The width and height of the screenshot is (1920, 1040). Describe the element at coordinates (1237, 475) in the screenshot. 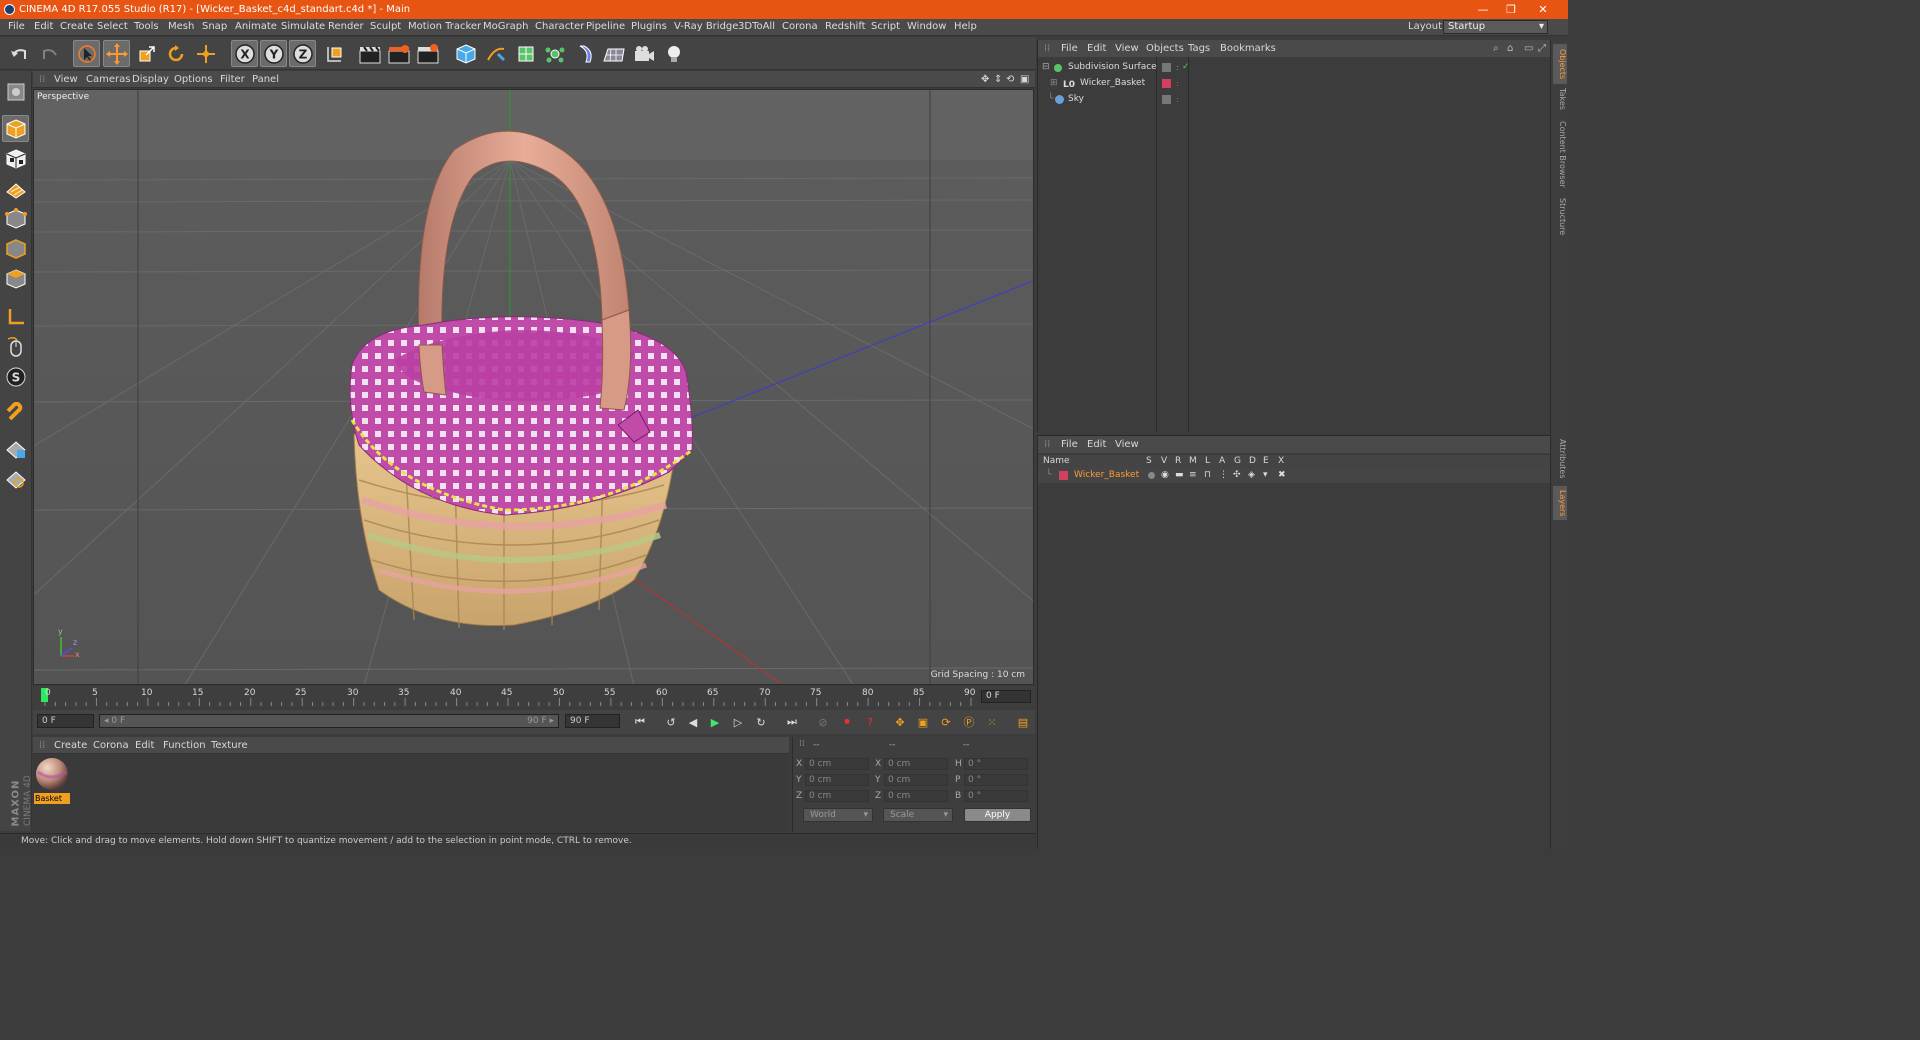

I see `generator-icon: ✣` at that location.